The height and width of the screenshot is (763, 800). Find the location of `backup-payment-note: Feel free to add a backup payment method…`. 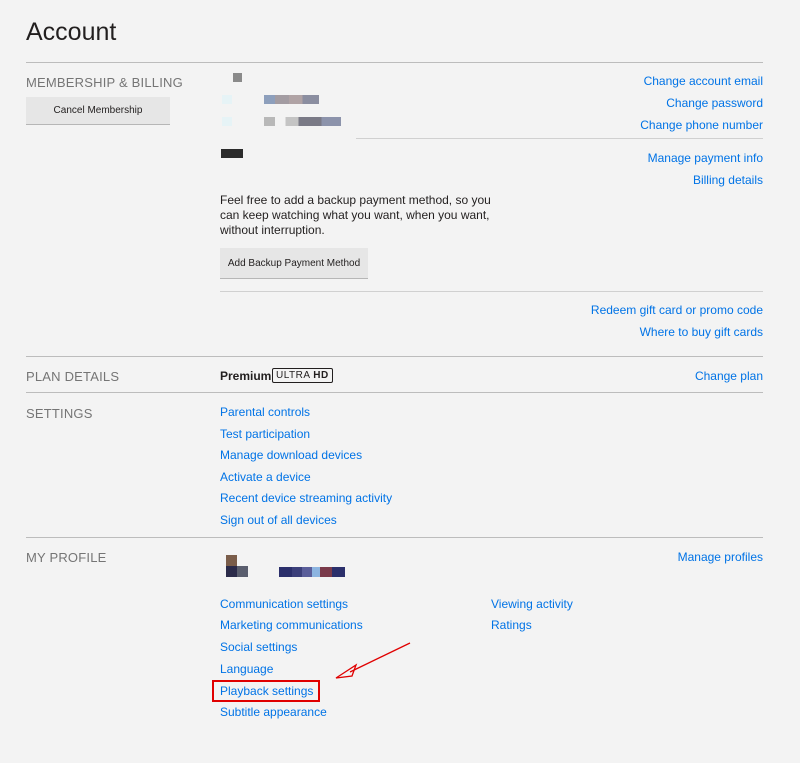

backup-payment-note: Feel free to add a backup payment method… is located at coordinates (355, 215).